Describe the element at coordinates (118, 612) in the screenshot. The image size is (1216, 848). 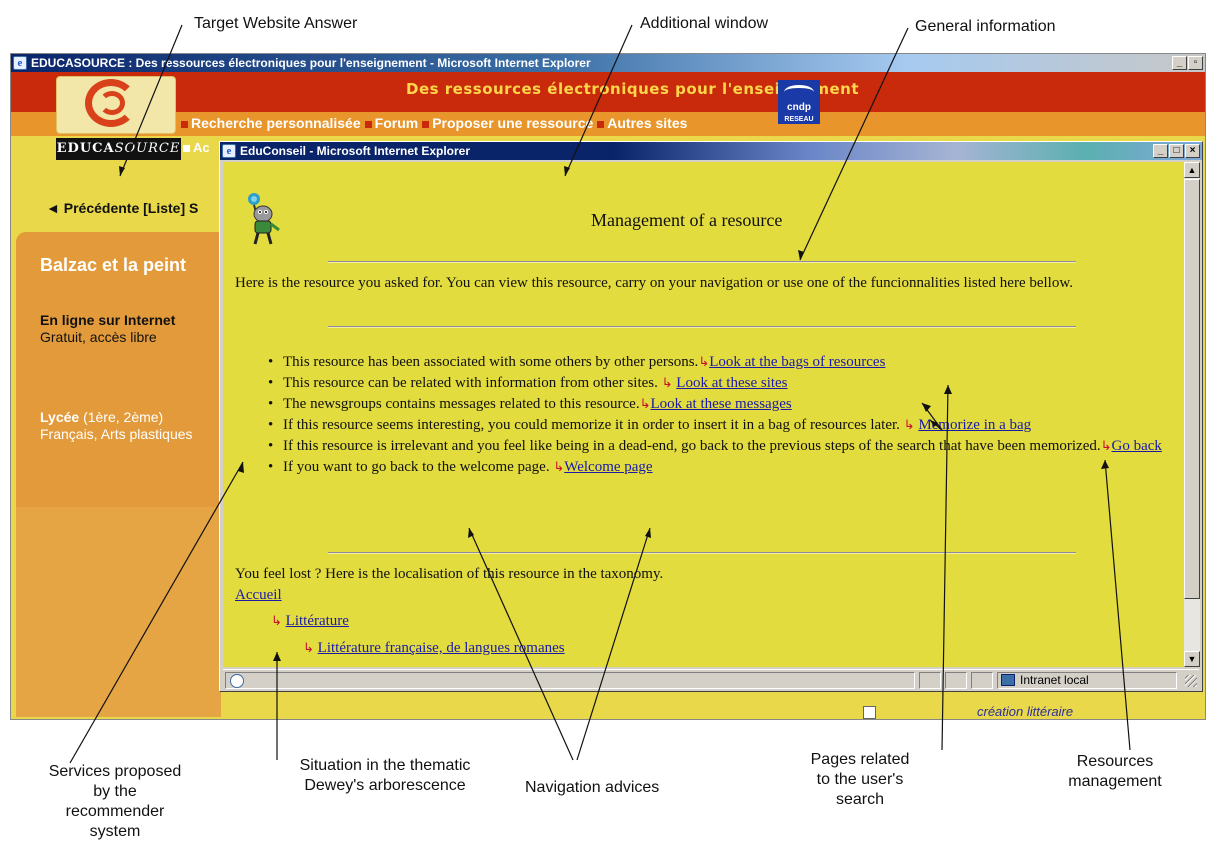
I see `side-panel-lower` at that location.